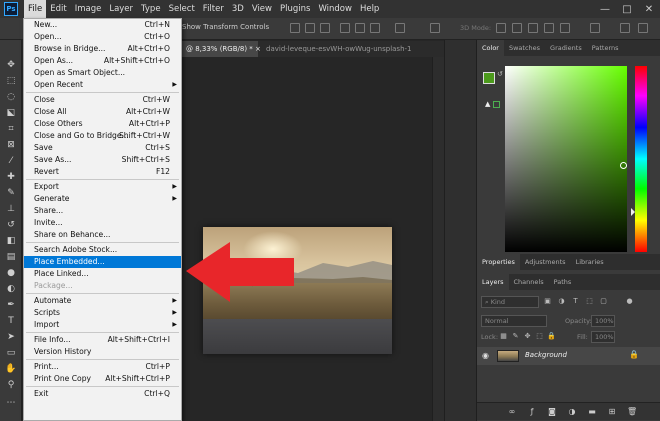 The height and width of the screenshot is (421, 660). What do you see at coordinates (11, 385) in the screenshot?
I see `zoom-tool-icon: ⚲` at bounding box center [11, 385].